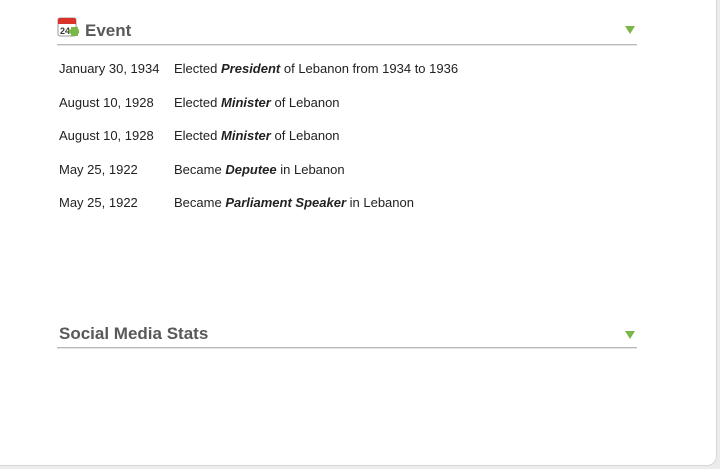 The image size is (720, 469). What do you see at coordinates (347, 334) in the screenshot?
I see `social-media-section-header: Social Media Stats` at bounding box center [347, 334].